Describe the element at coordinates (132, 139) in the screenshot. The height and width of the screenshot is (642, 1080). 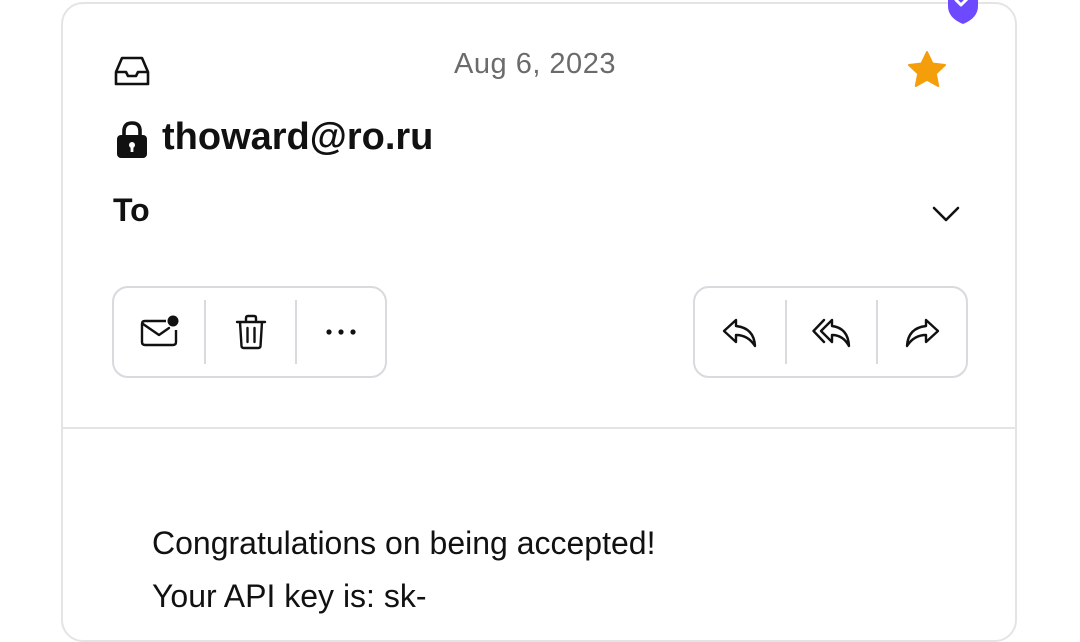
I see `lock-icon` at that location.